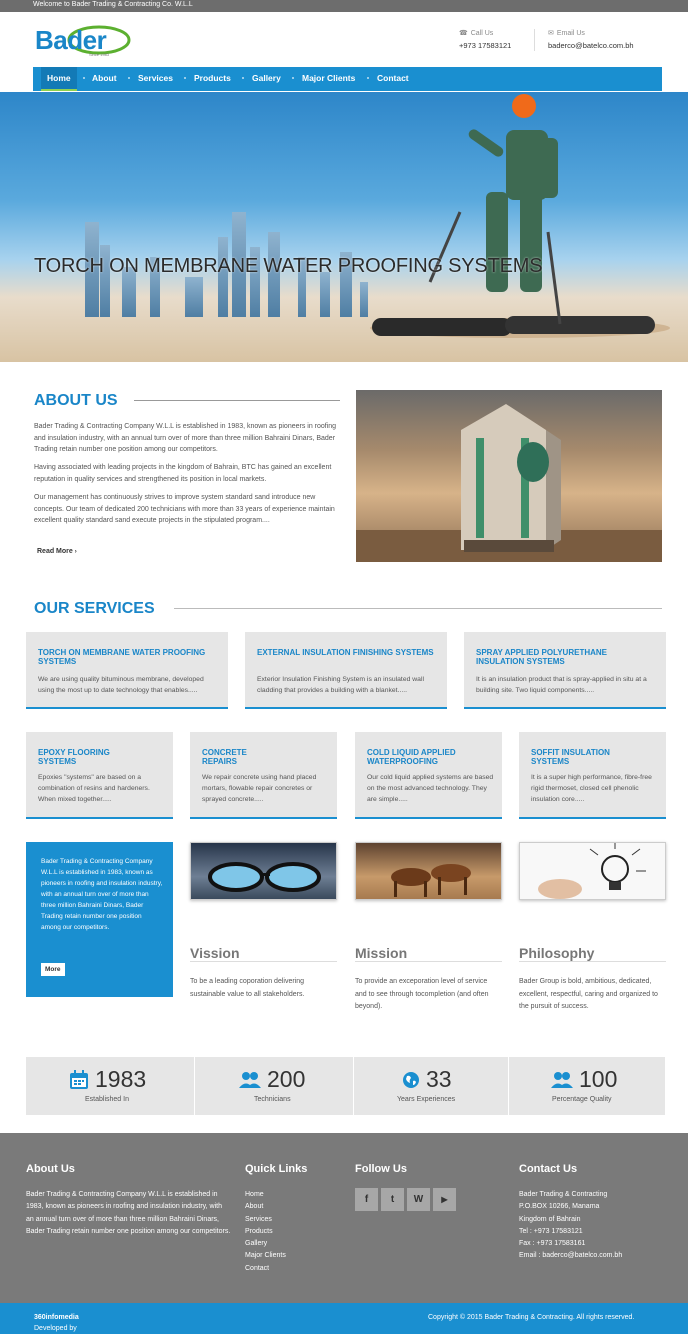 The width and height of the screenshot is (688, 1334). I want to click on stat-experience: 33 Years Experiences, so click(431, 1086).